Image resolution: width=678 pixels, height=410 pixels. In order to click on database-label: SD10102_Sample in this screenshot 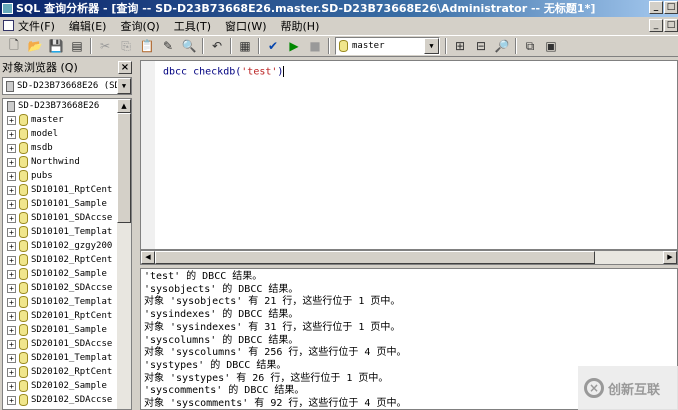, I will do `click(69, 274)`.